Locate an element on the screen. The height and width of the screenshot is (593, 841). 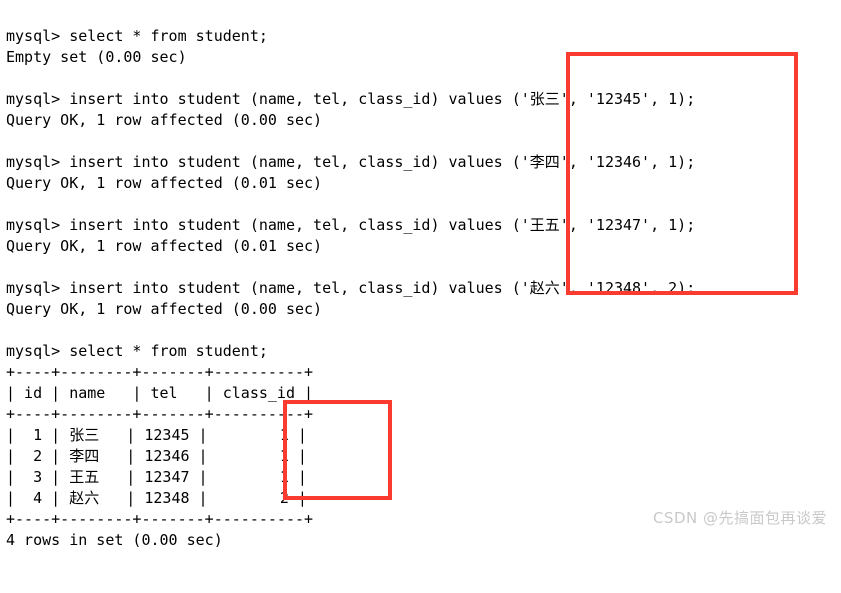
table-row: | 1 | 张三 | 12345 | 1 | is located at coordinates (156, 435).